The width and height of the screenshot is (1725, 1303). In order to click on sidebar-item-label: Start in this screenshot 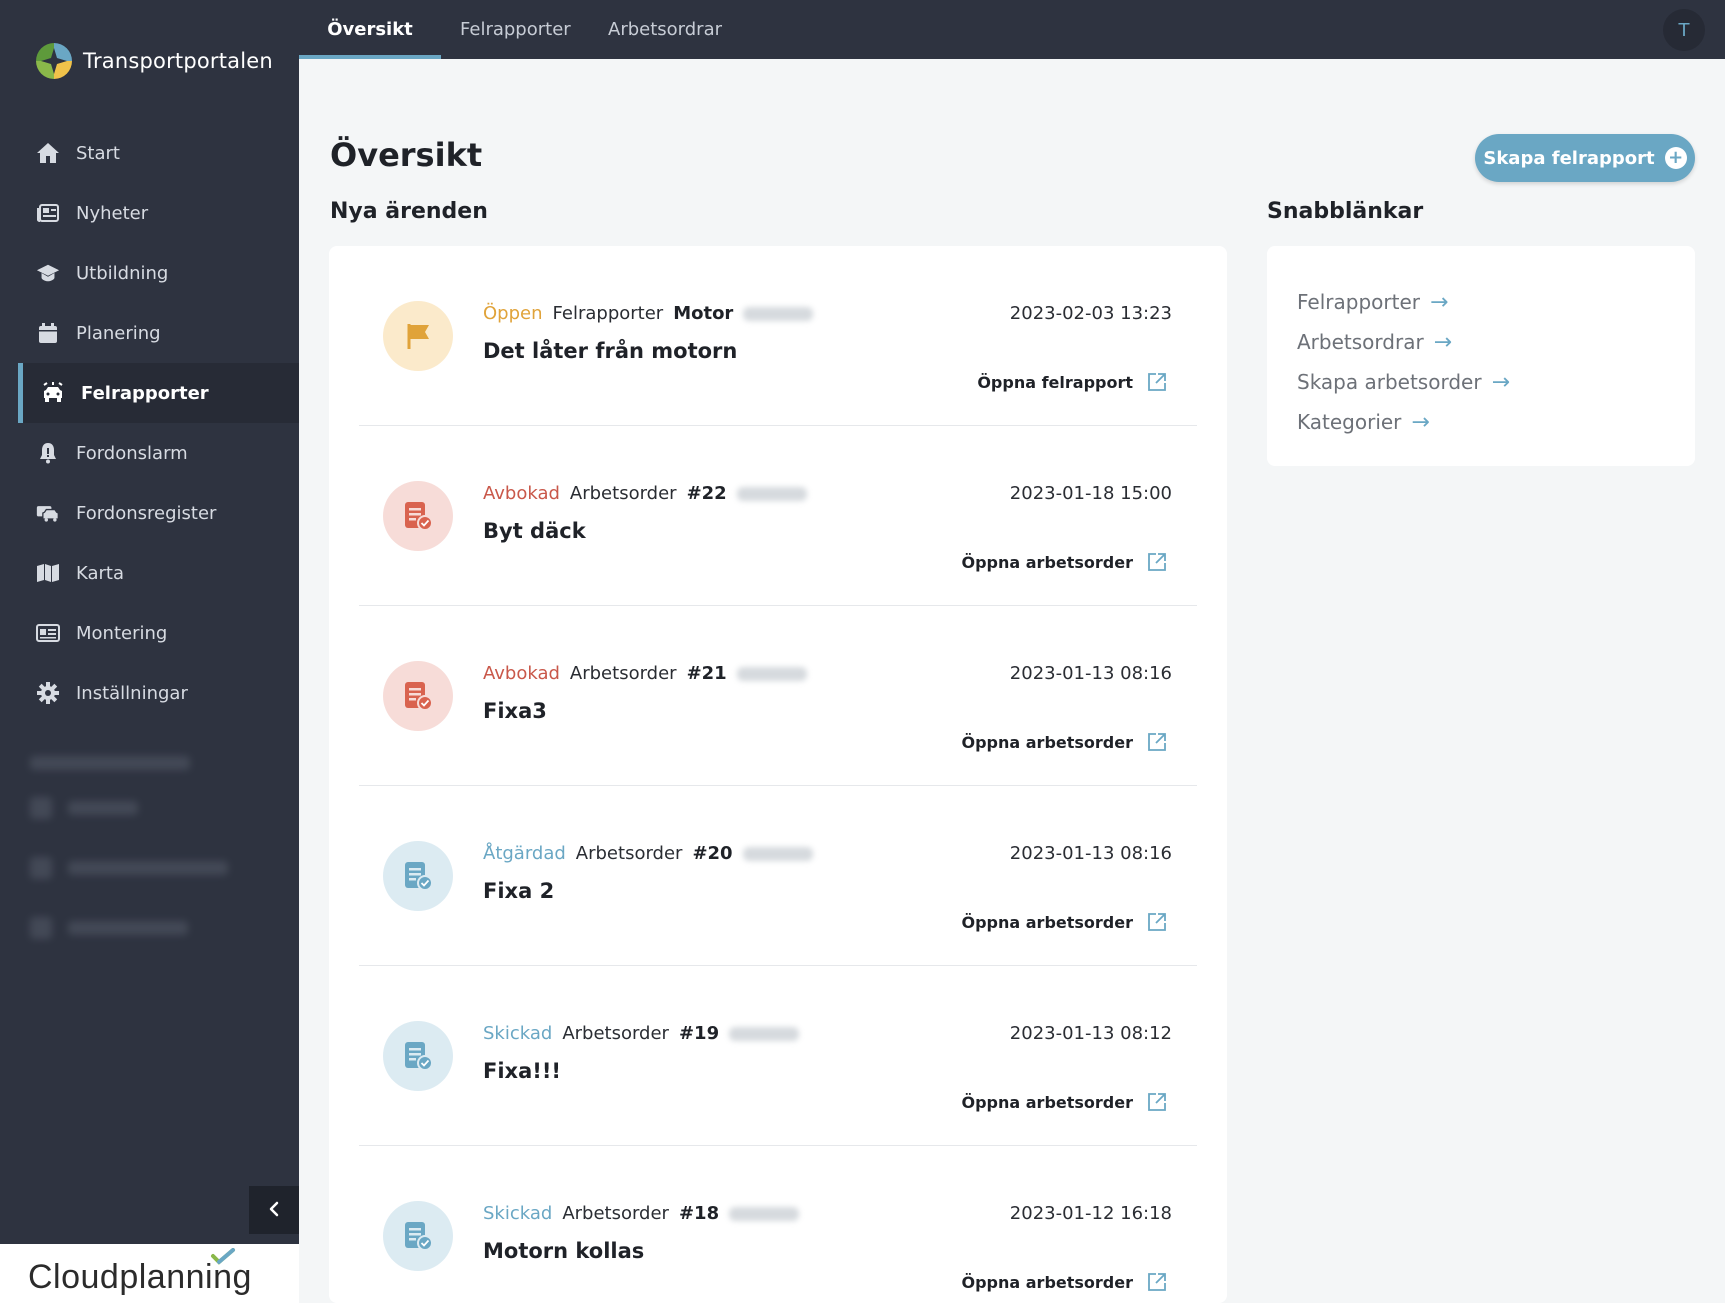, I will do `click(98, 153)`.